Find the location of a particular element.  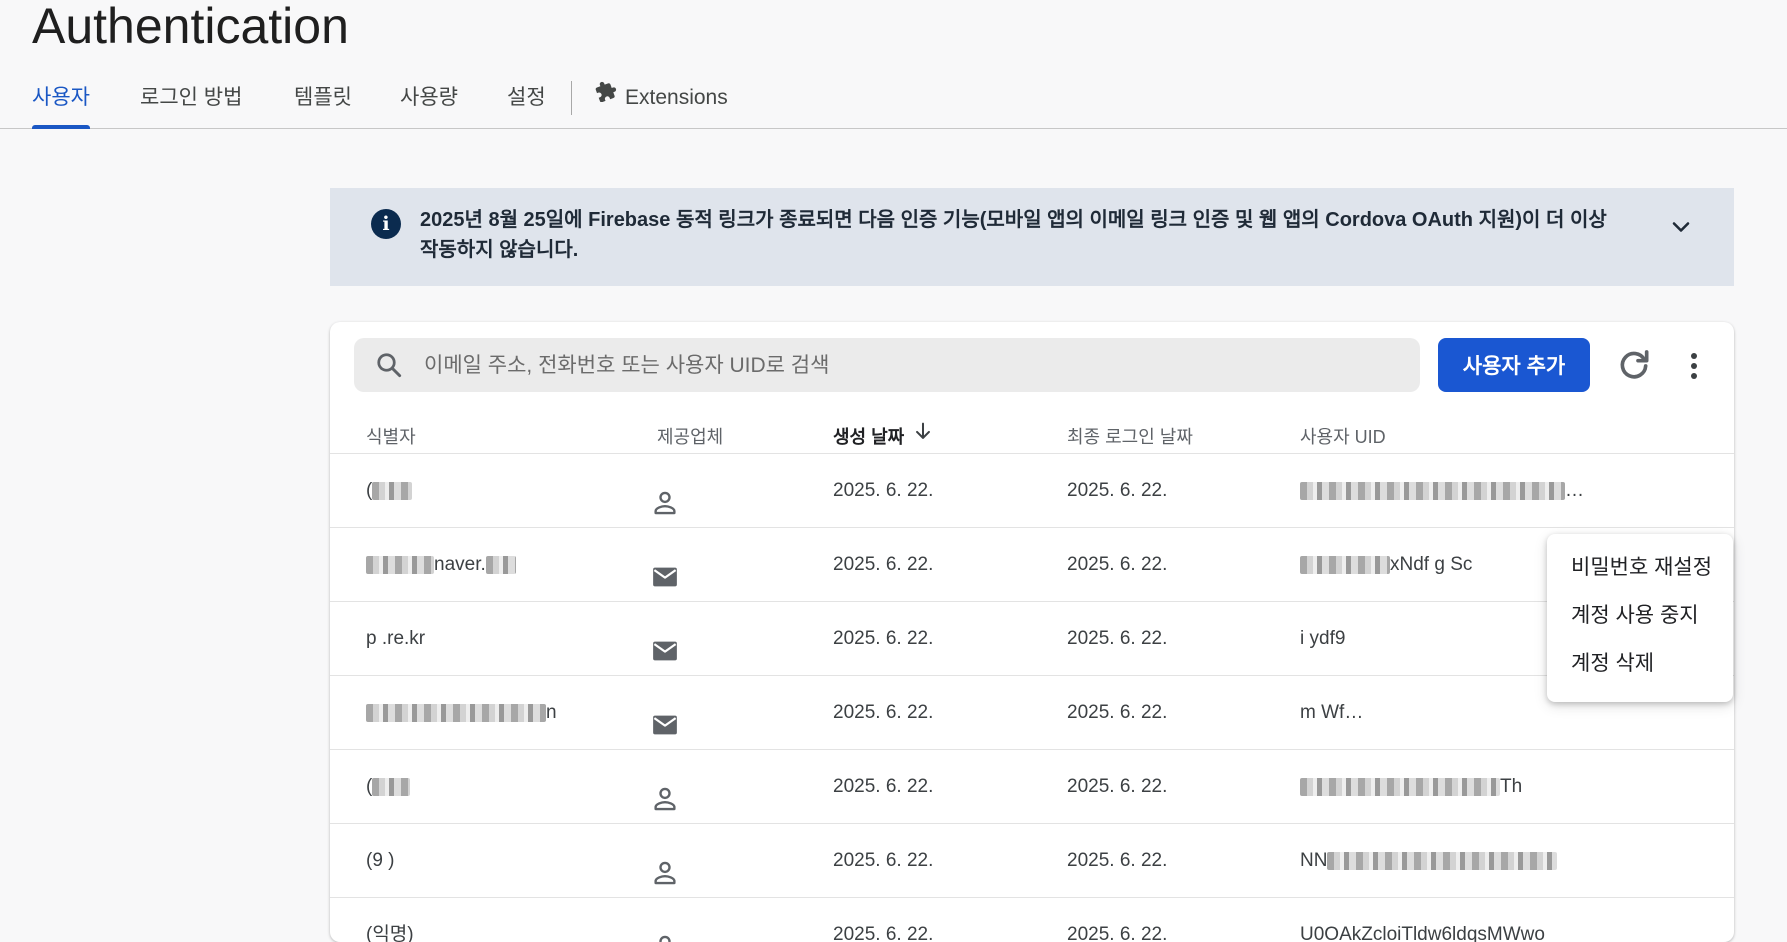

table-row: (9 ) 2025. 6. 22. 2025. 6. 22. NN is located at coordinates (1032, 861).